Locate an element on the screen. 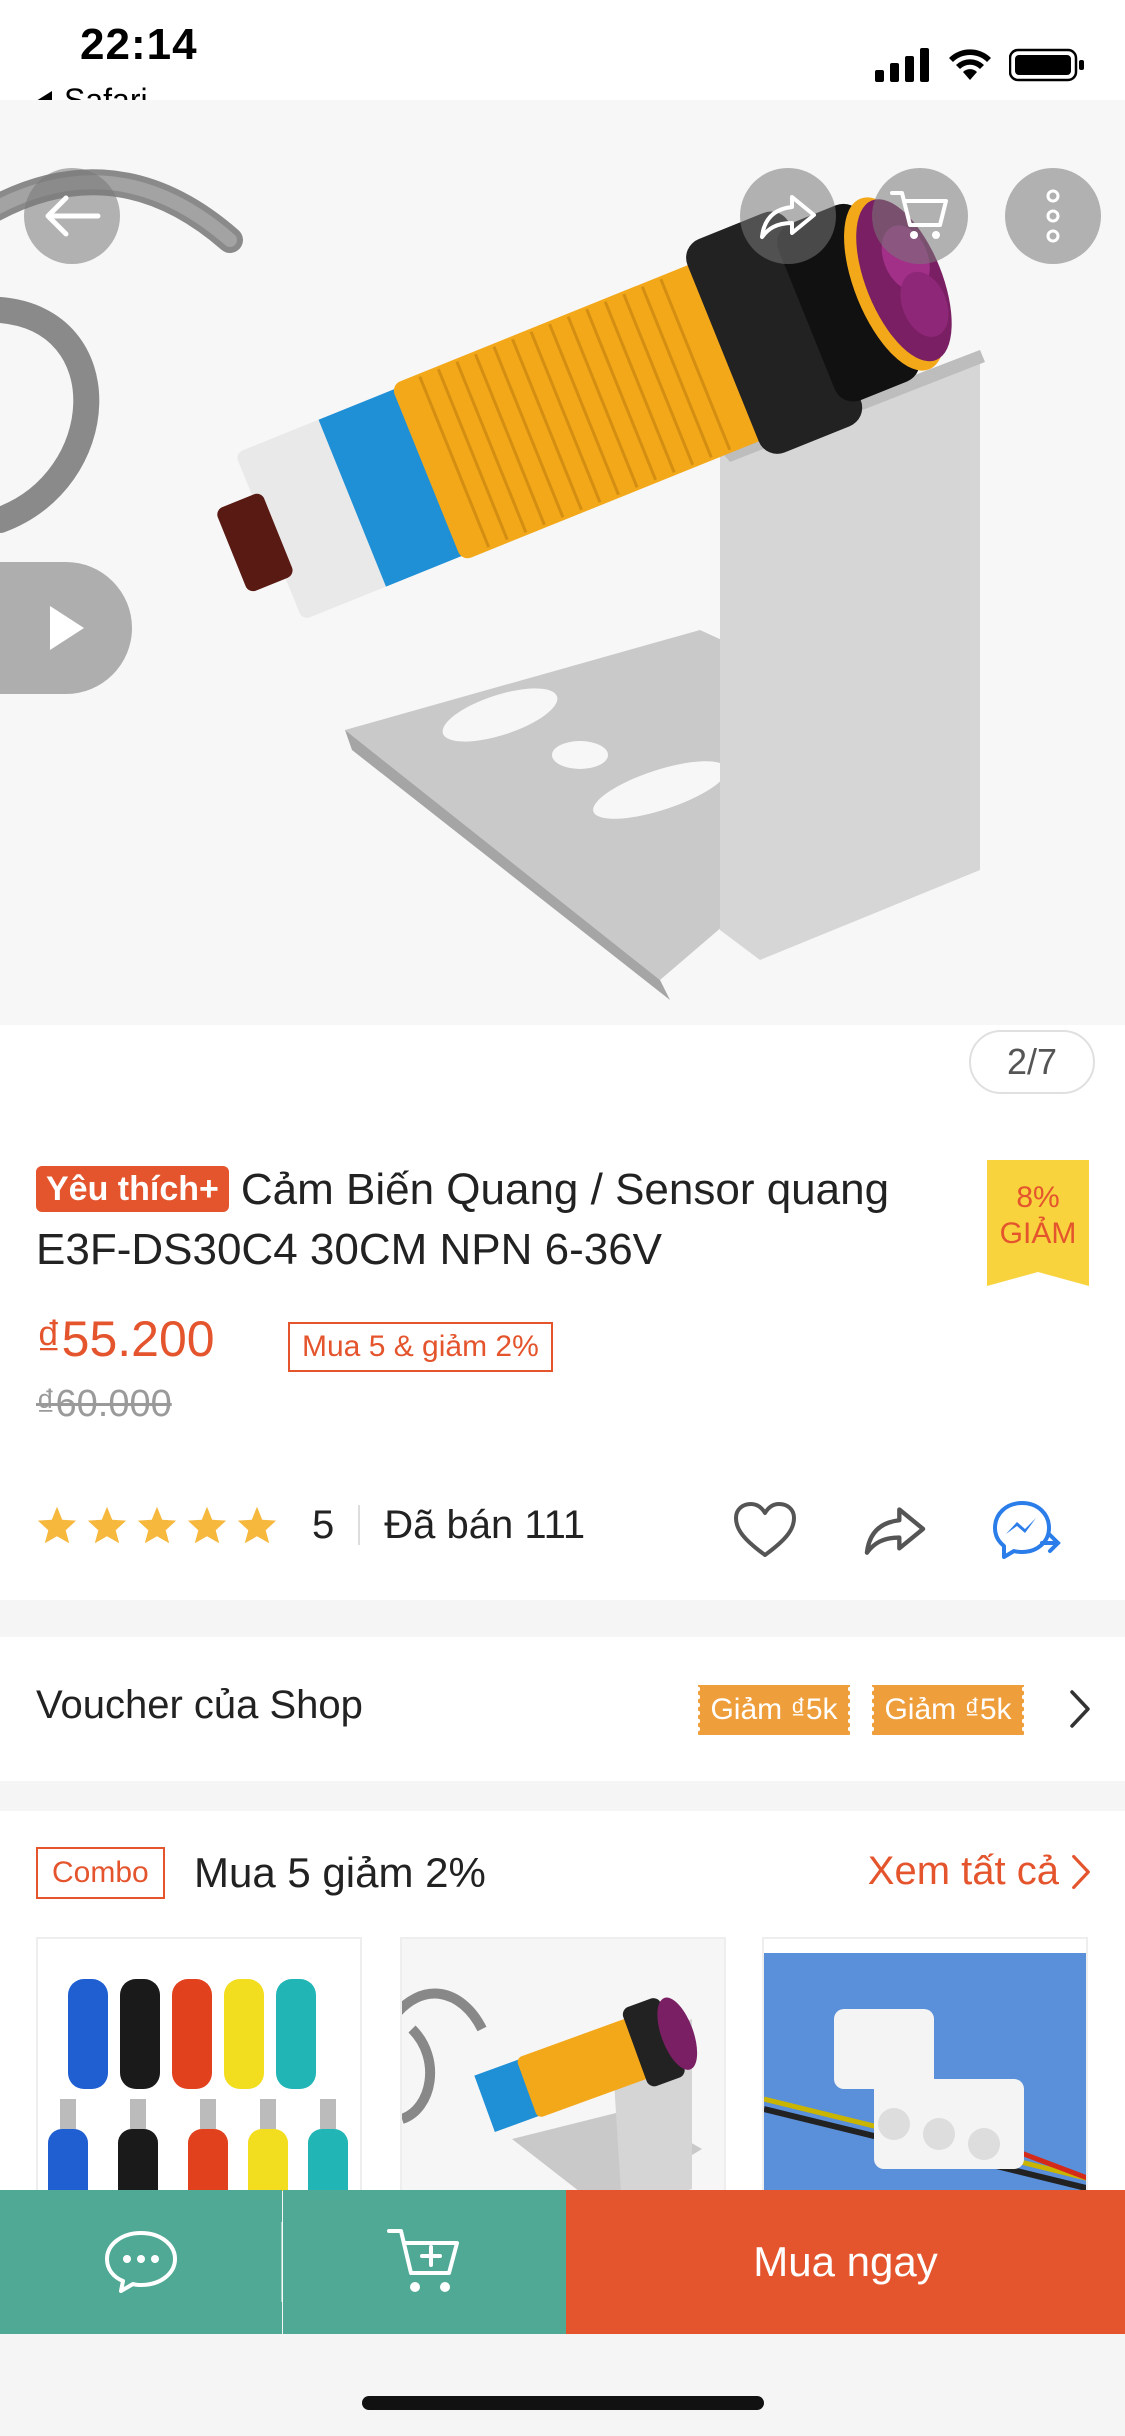 The height and width of the screenshot is (2436, 1125). cart-button is located at coordinates (920, 216).